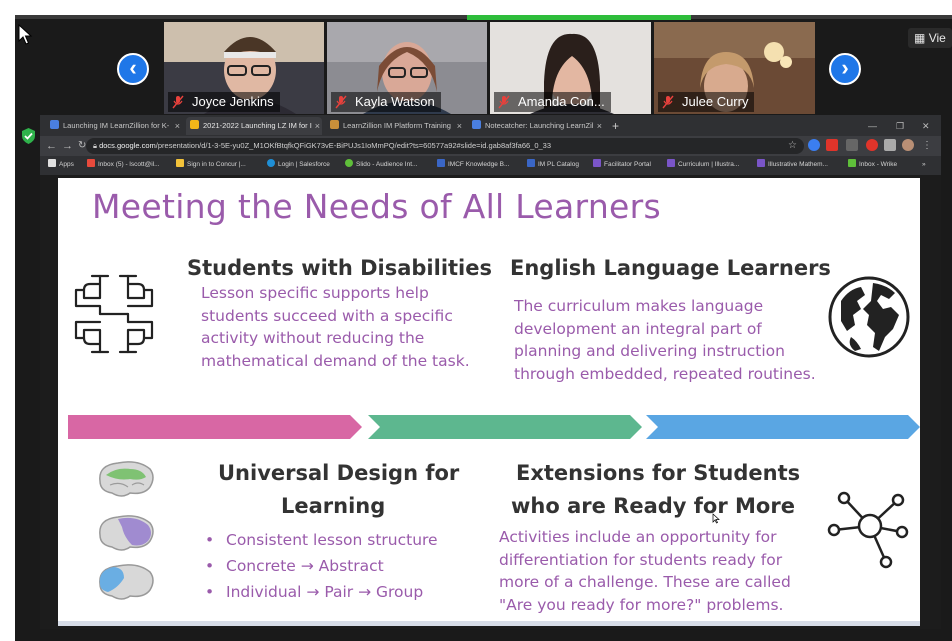 This screenshot has width=952, height=641. I want to click on bookmark-star-icon: ☆, so click(792, 146).